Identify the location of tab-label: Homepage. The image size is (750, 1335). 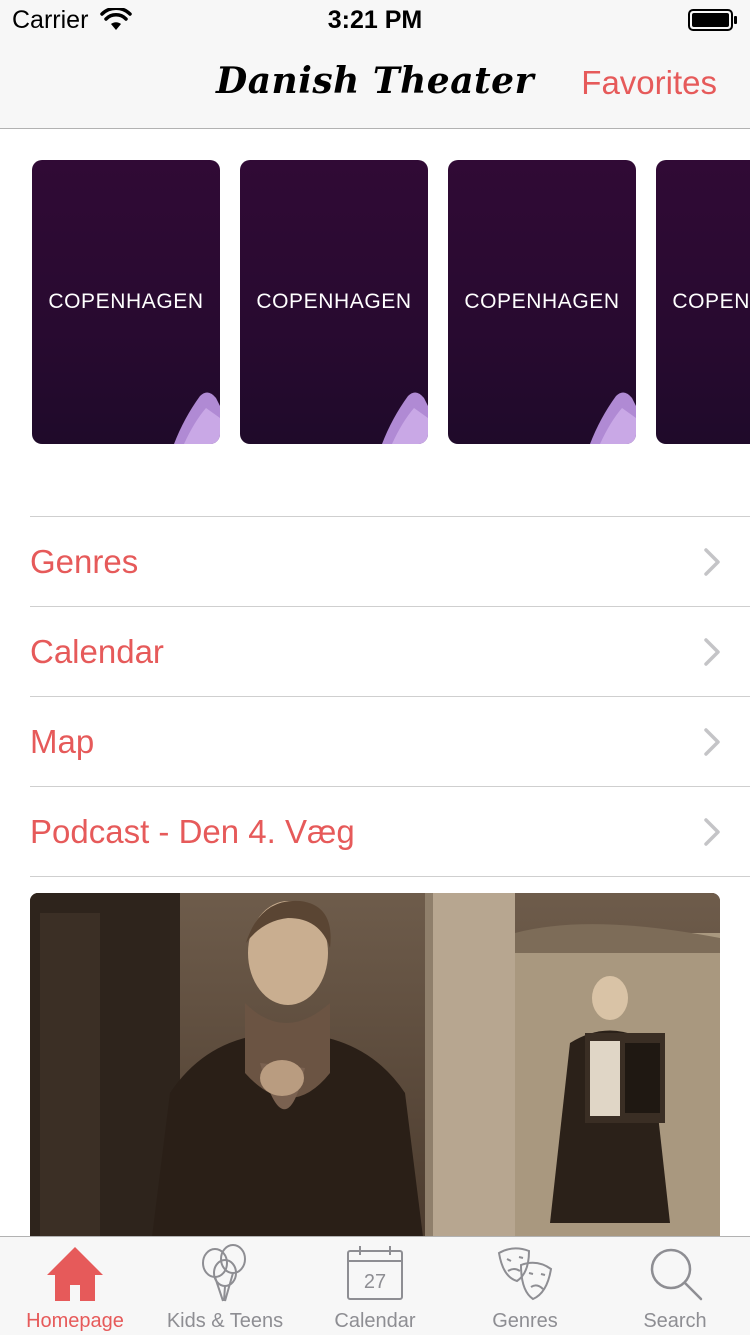
(75, 1321).